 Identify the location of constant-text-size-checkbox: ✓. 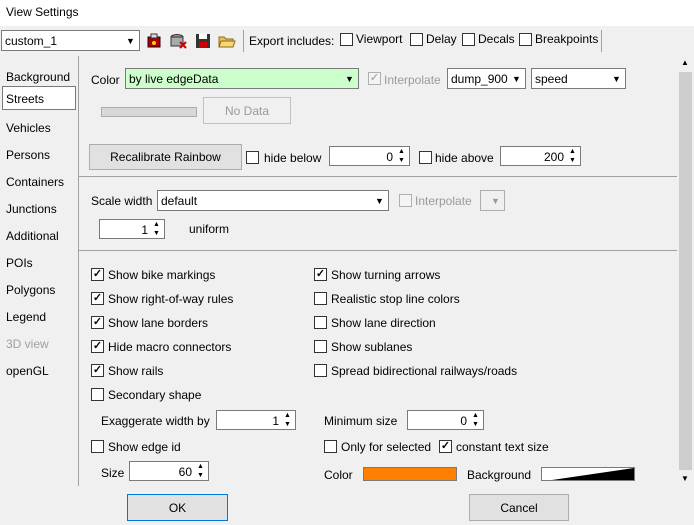
(445, 446).